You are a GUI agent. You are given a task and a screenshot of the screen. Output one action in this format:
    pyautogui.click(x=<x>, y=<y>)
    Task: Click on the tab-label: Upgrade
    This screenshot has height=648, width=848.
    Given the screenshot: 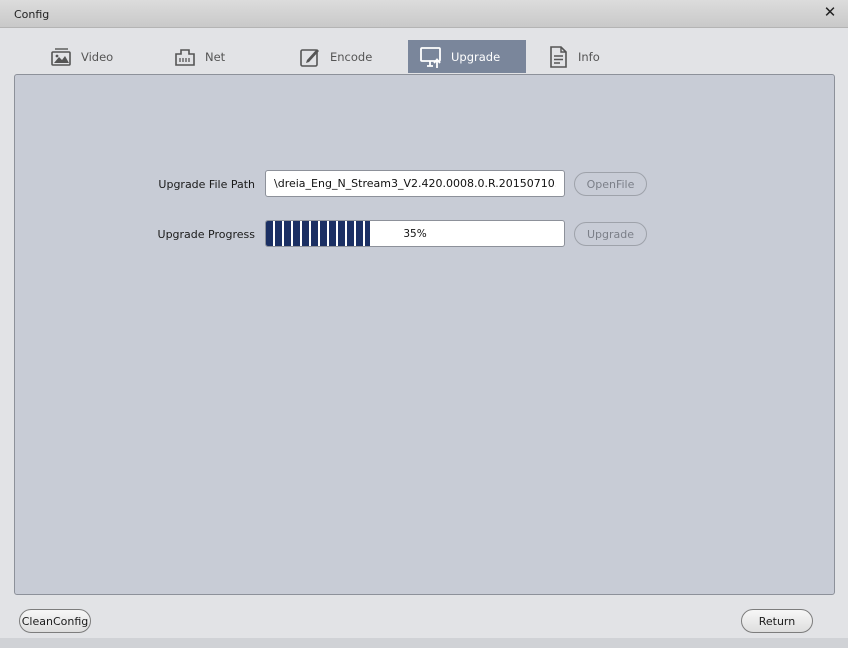 What is the action you would take?
    pyautogui.click(x=476, y=56)
    